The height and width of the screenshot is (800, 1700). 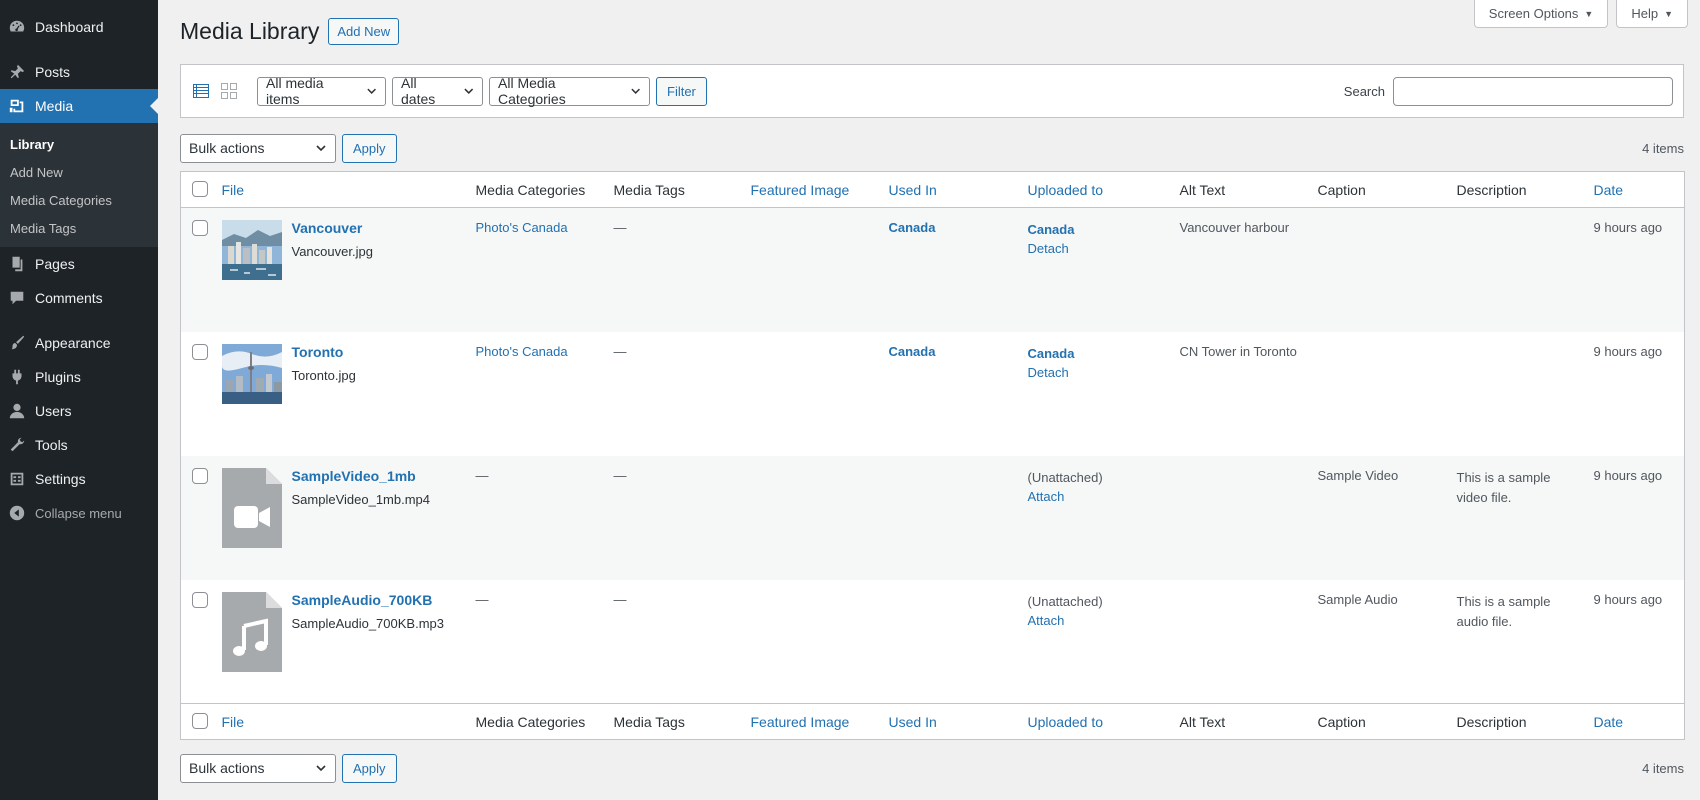 I want to click on vancouver-photo-thumbnail, so click(x=251, y=250).